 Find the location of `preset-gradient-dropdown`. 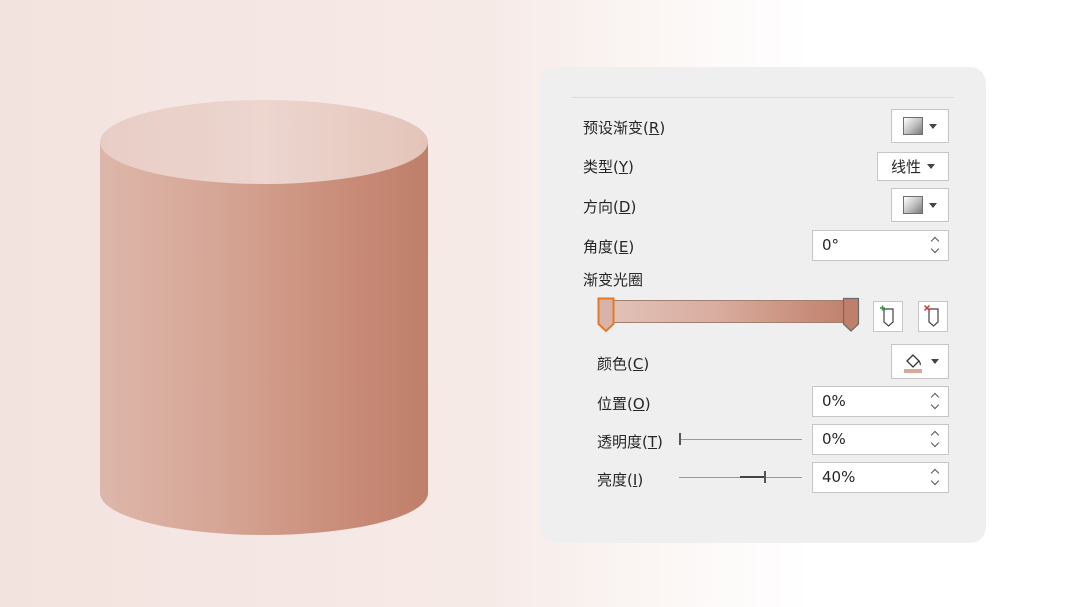

preset-gradient-dropdown is located at coordinates (920, 126).